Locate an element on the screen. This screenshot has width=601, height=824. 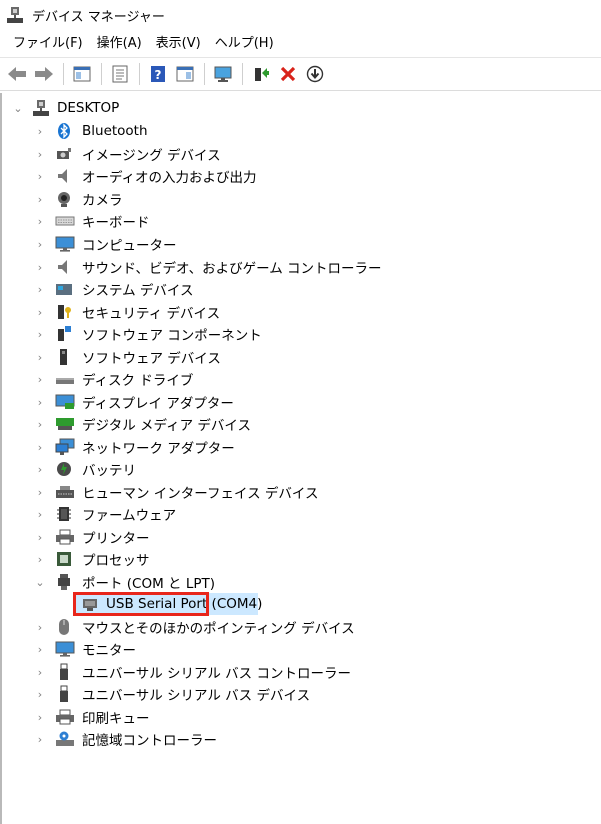
disable-device-button is located at coordinates (315, 74).